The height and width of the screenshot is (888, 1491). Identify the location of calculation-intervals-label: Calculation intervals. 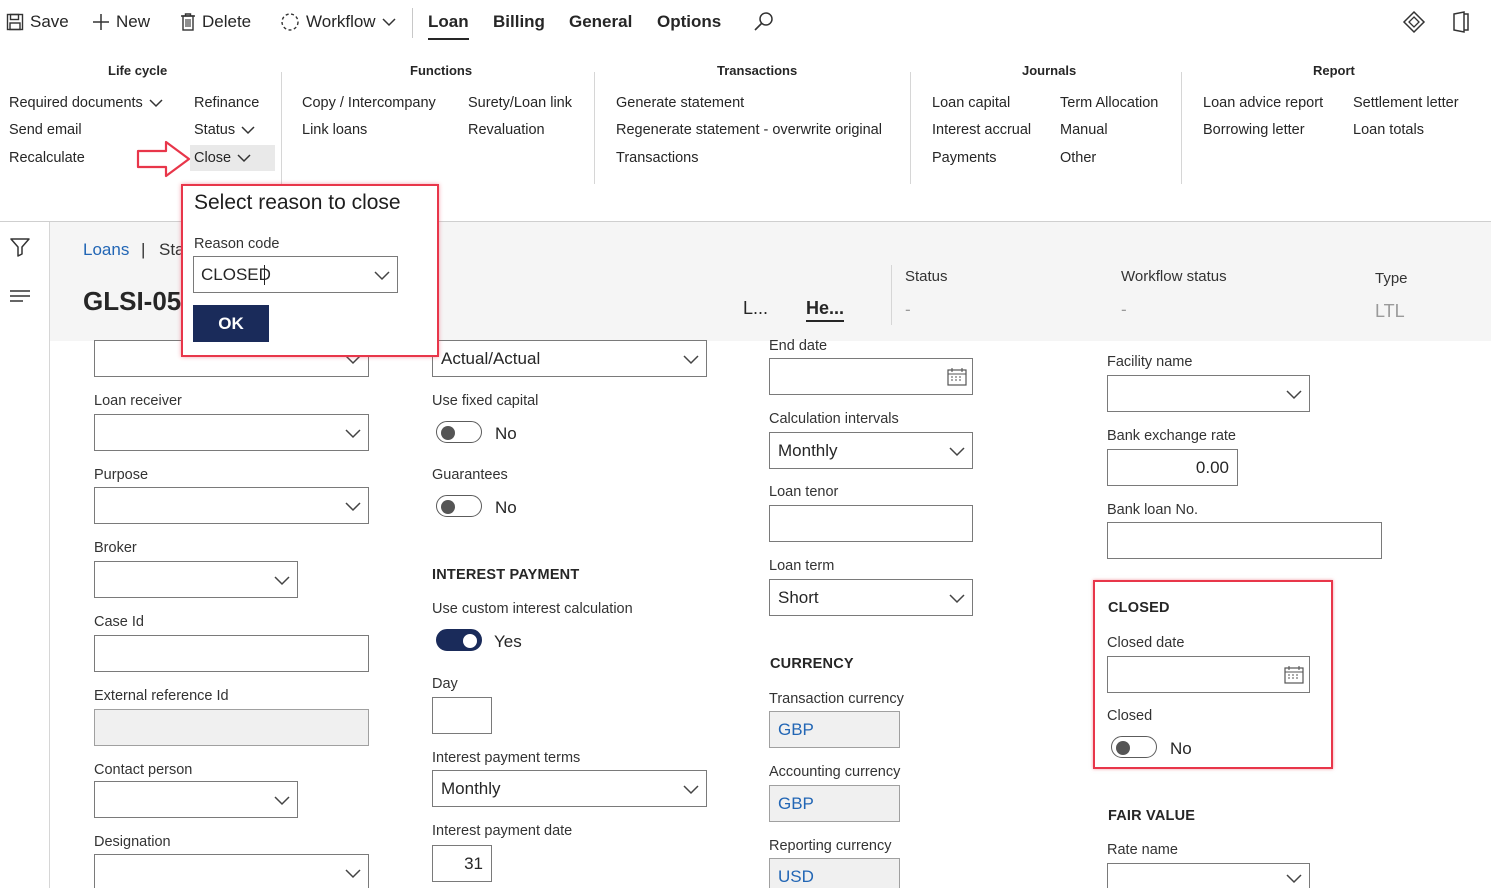
(834, 419).